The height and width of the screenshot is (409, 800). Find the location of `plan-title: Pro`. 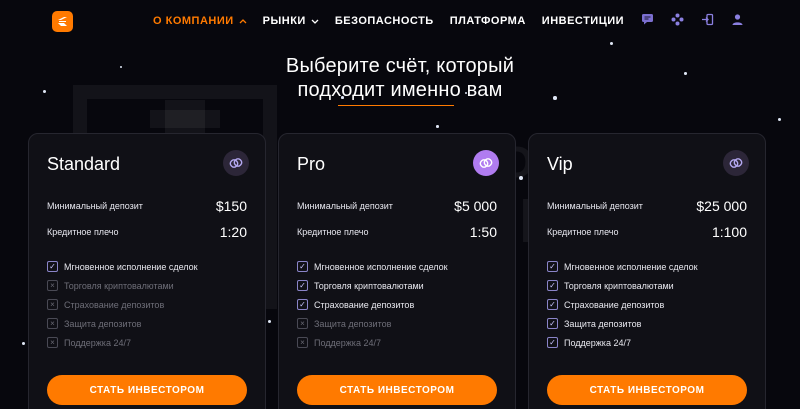

plan-title: Pro is located at coordinates (311, 164).